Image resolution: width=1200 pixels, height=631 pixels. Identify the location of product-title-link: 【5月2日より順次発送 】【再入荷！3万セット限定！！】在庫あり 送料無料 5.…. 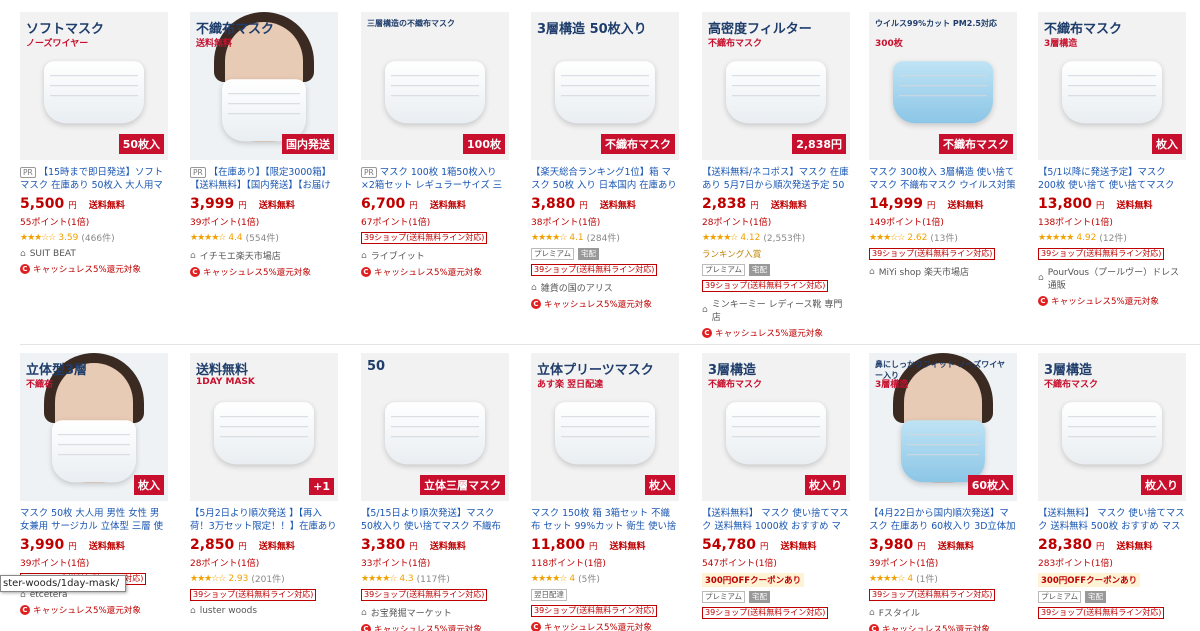
(264, 520).